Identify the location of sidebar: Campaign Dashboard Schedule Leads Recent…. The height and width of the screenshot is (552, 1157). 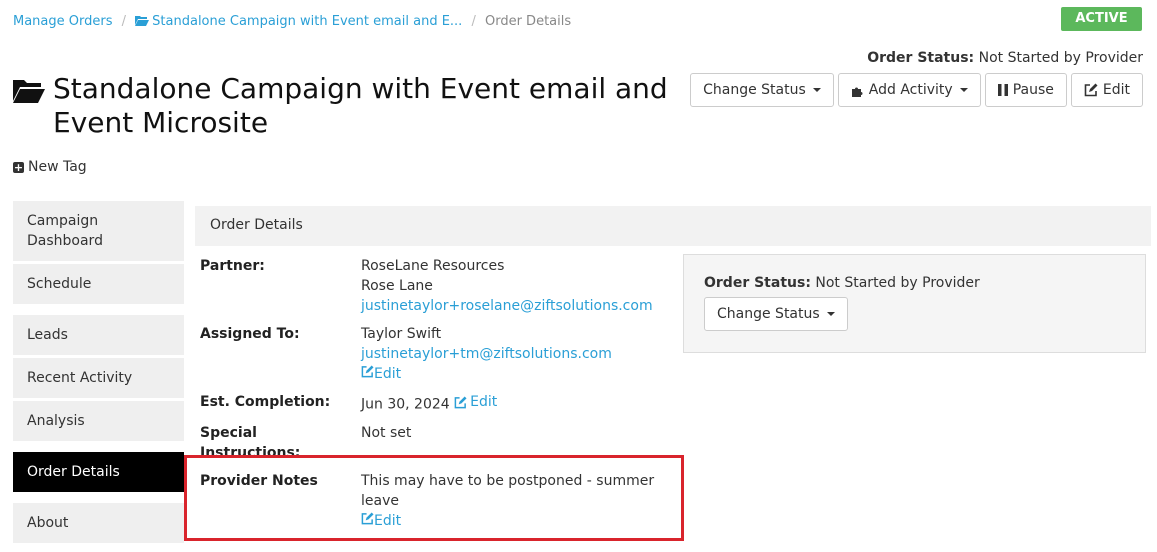
(98, 373).